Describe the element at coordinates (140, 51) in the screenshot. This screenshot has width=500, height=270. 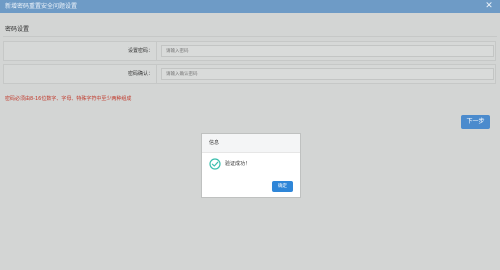
I see `password-label: 设置密码：` at that location.